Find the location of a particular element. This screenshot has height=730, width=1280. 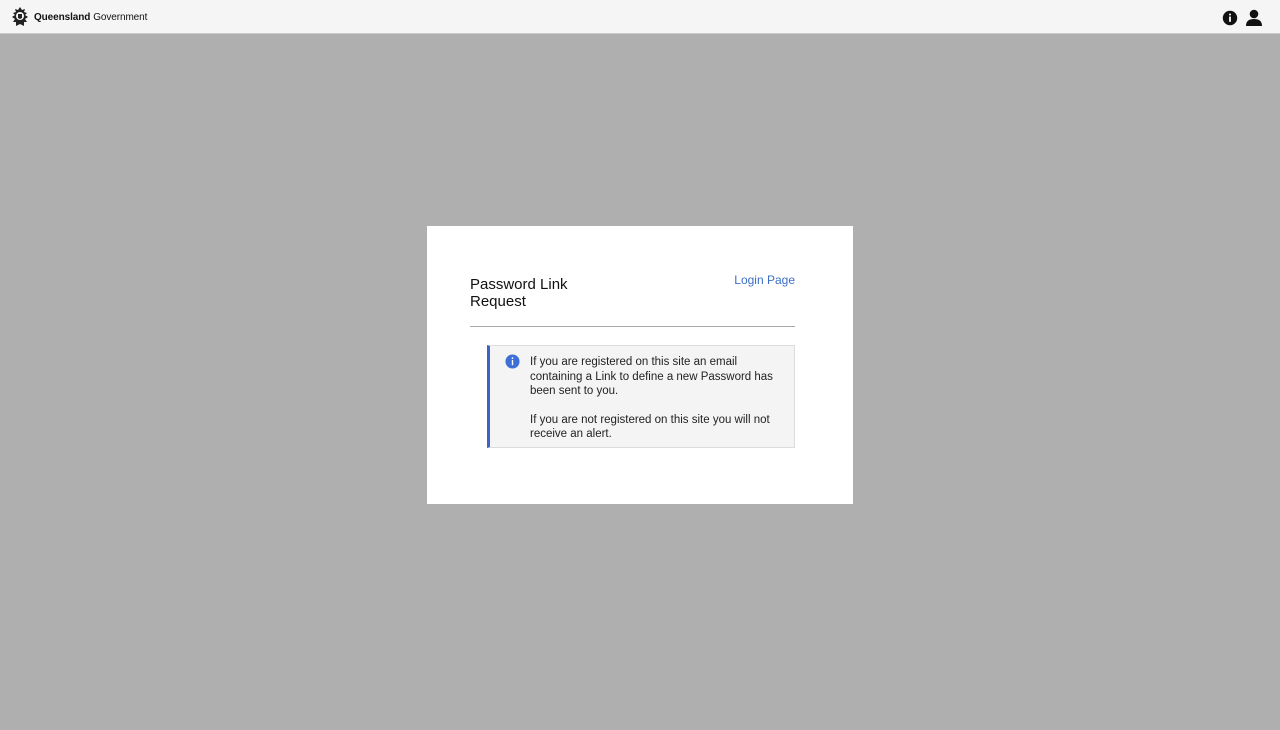

info-circle-icon is located at coordinates (512, 361).